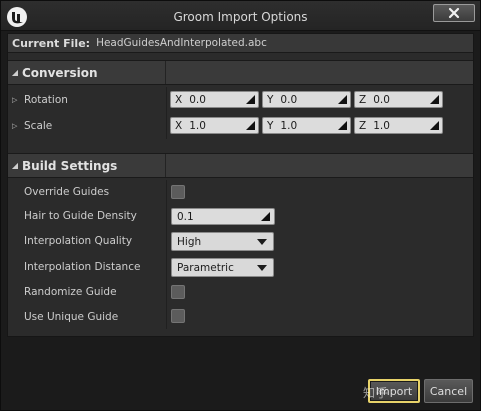 The height and width of the screenshot is (411, 481). What do you see at coordinates (178, 292) in the screenshot?
I see `randomize-guide-checkbox` at bounding box center [178, 292].